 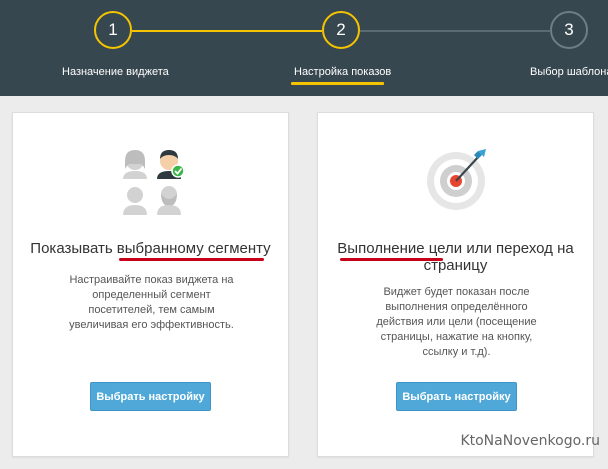 I want to click on goal-select-button: Выбрать настройку, so click(x=456, y=396).